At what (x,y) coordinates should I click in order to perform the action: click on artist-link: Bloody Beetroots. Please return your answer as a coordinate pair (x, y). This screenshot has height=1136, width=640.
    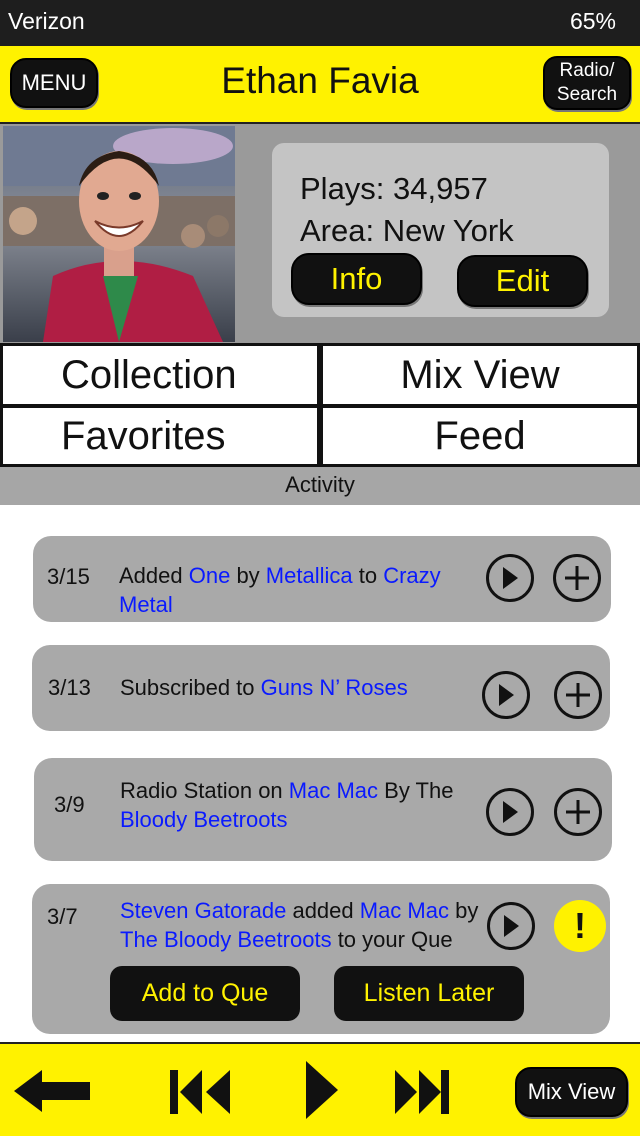
    Looking at the image, I should click on (204, 819).